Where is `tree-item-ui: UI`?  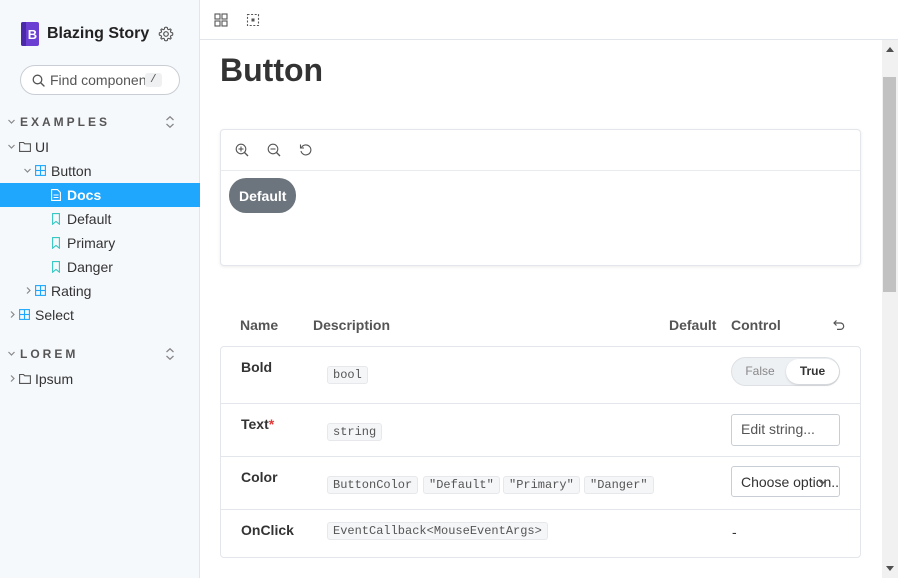 tree-item-ui: UI is located at coordinates (100, 147).